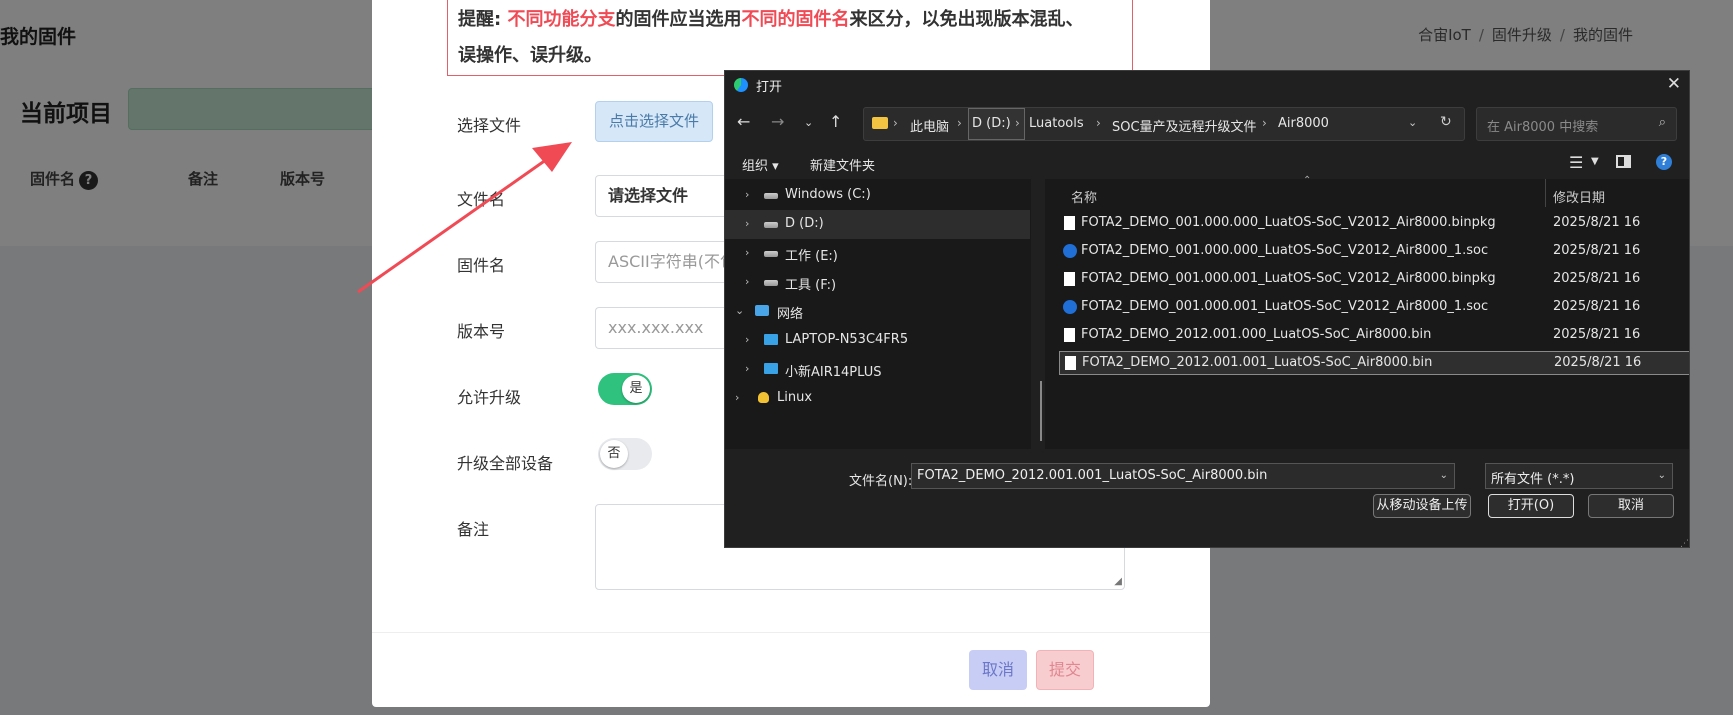 The height and width of the screenshot is (715, 1733). I want to click on firmware-name-input: ASCII字符串(不包, so click(665, 262).